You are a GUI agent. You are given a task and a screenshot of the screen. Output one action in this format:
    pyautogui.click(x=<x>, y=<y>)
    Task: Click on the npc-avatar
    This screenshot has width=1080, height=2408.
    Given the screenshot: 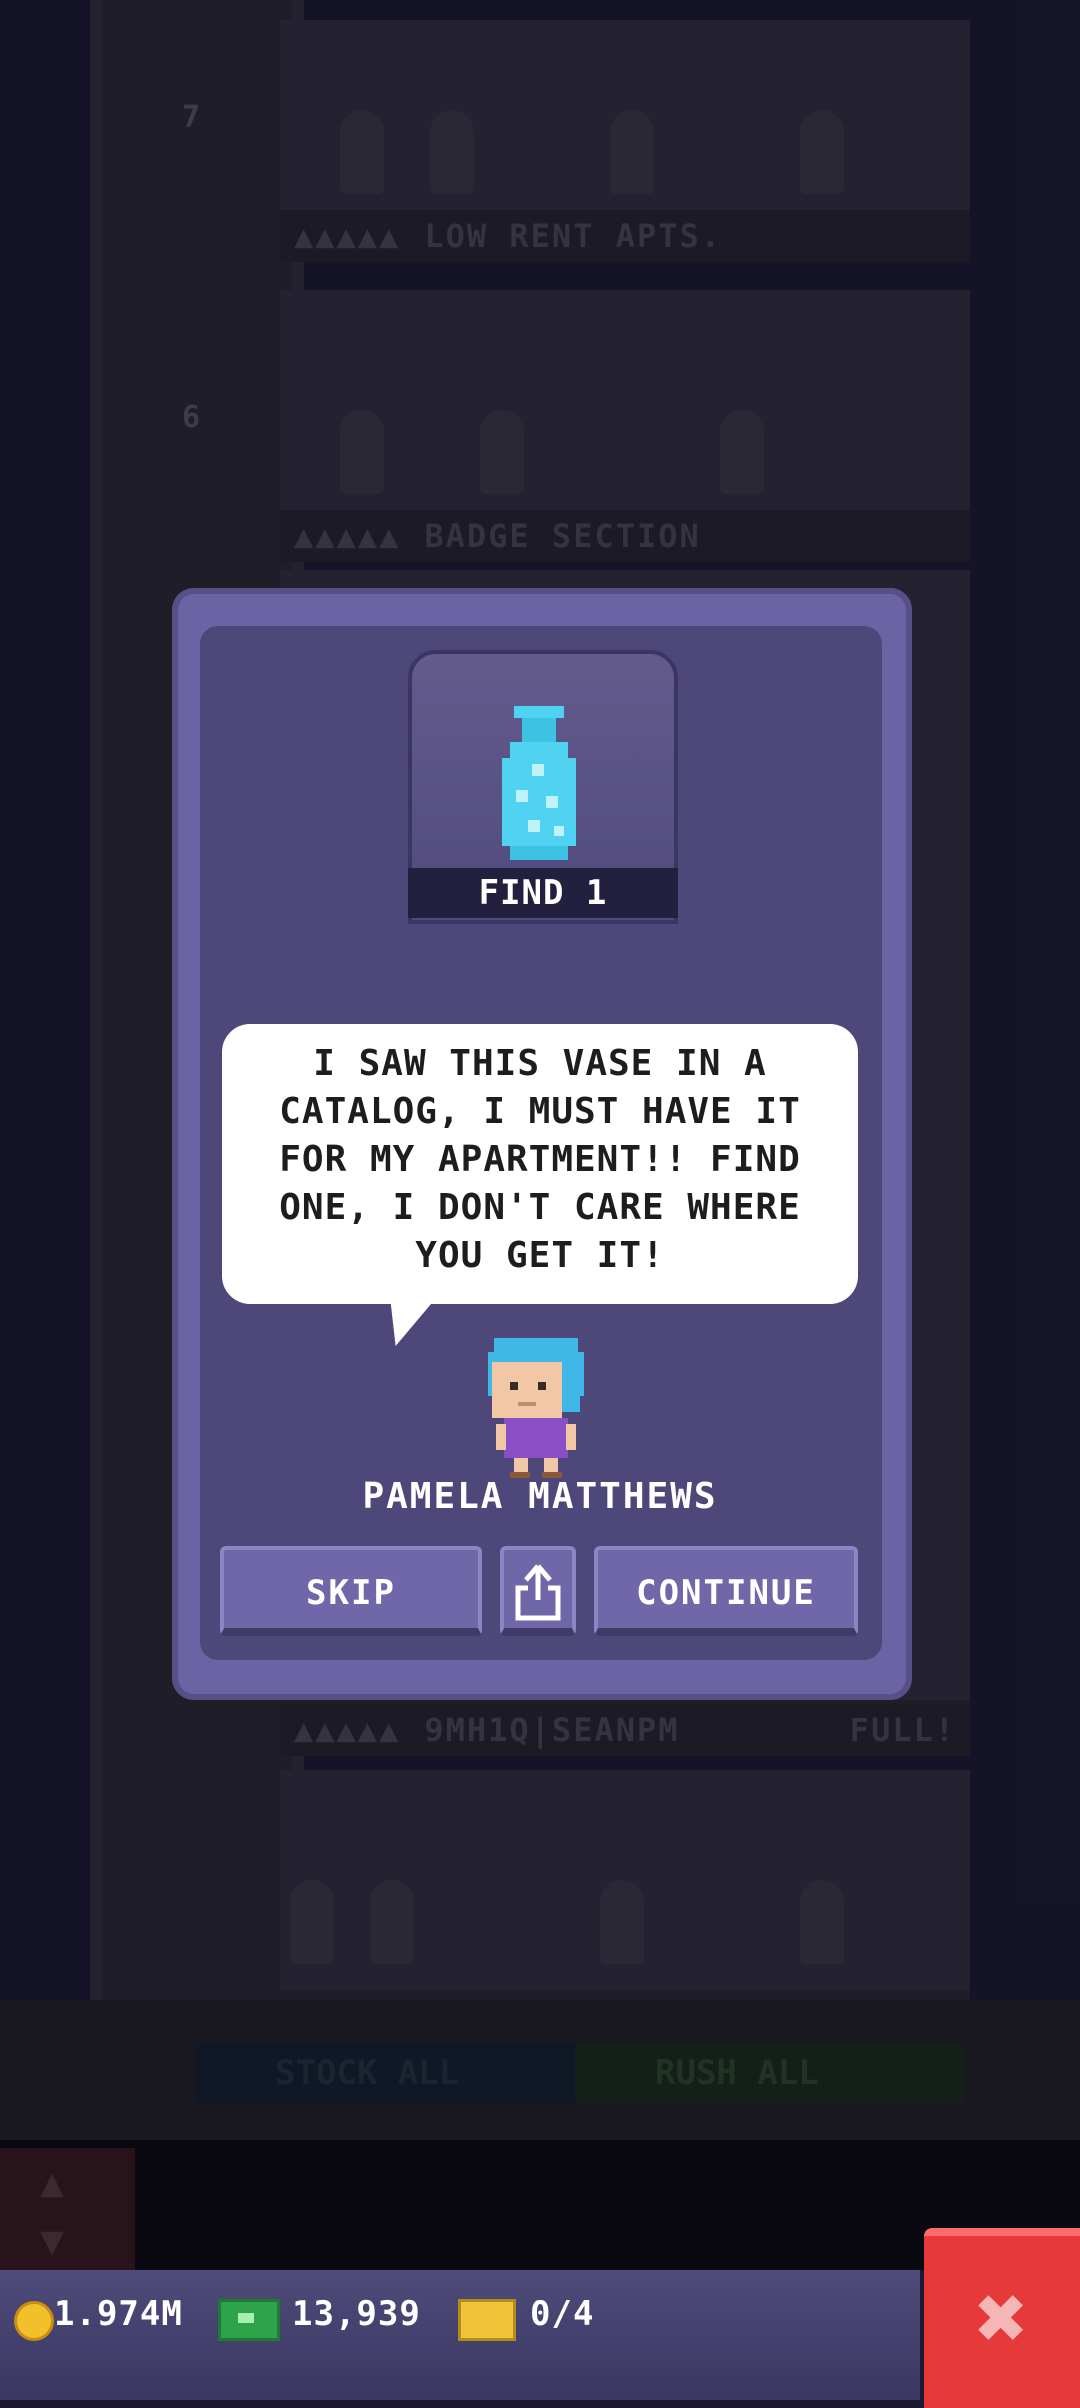 What is the action you would take?
    pyautogui.click(x=536, y=1408)
    